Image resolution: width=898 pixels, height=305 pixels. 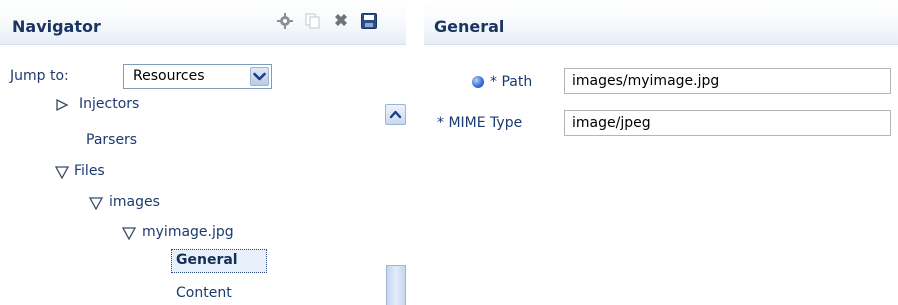 What do you see at coordinates (727, 81) in the screenshot?
I see `path-field: images/myimage.jpg` at bounding box center [727, 81].